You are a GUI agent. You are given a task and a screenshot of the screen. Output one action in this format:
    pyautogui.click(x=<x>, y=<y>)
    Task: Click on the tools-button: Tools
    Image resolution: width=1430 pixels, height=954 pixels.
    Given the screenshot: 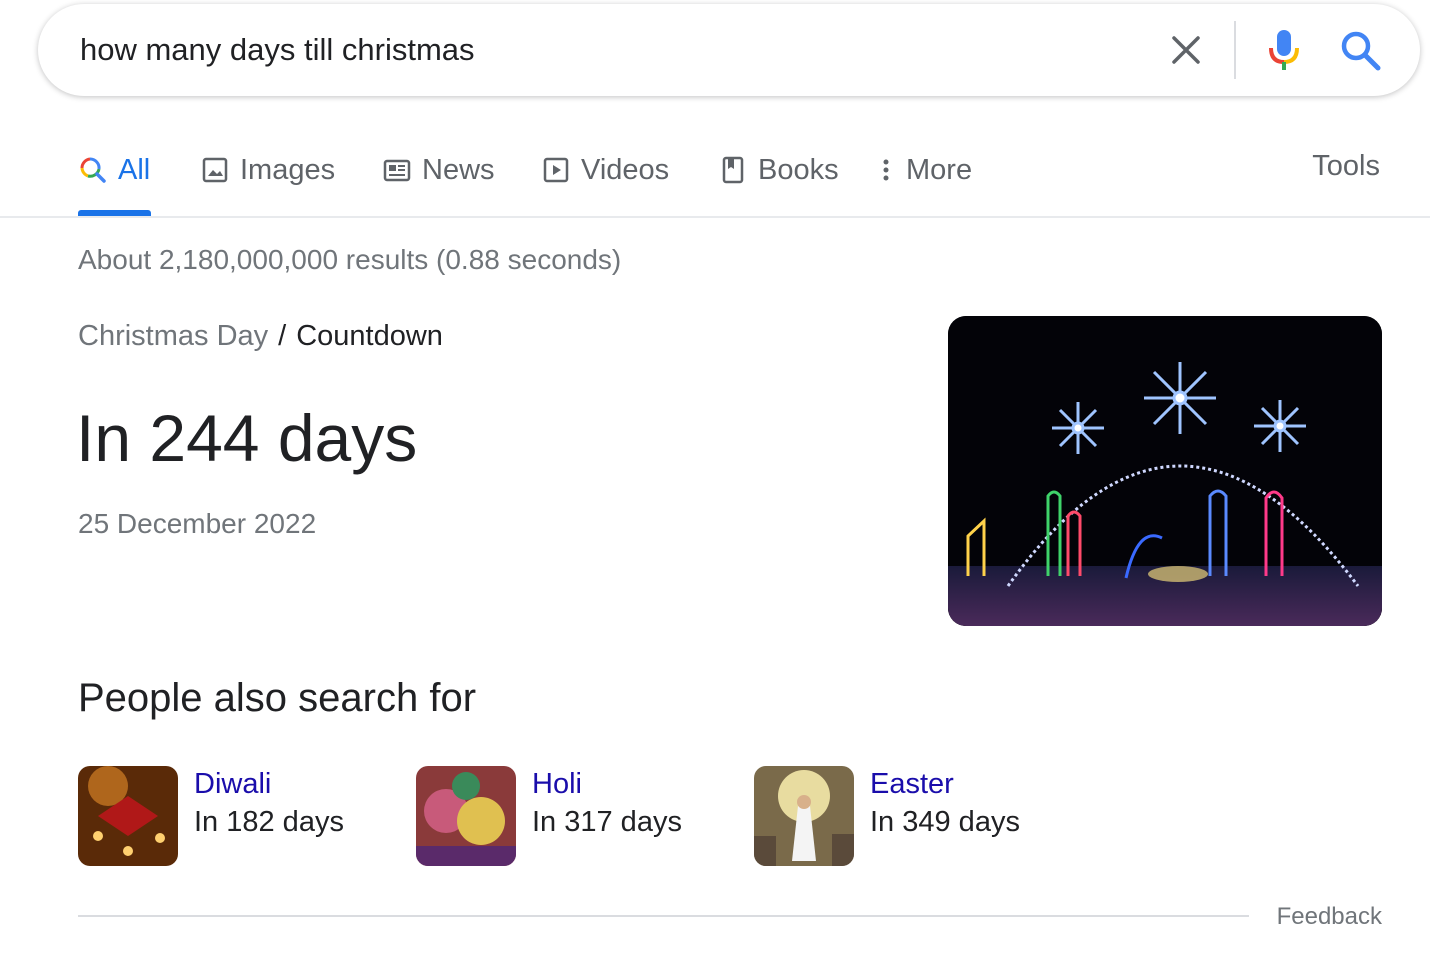 What is the action you would take?
    pyautogui.click(x=1346, y=166)
    